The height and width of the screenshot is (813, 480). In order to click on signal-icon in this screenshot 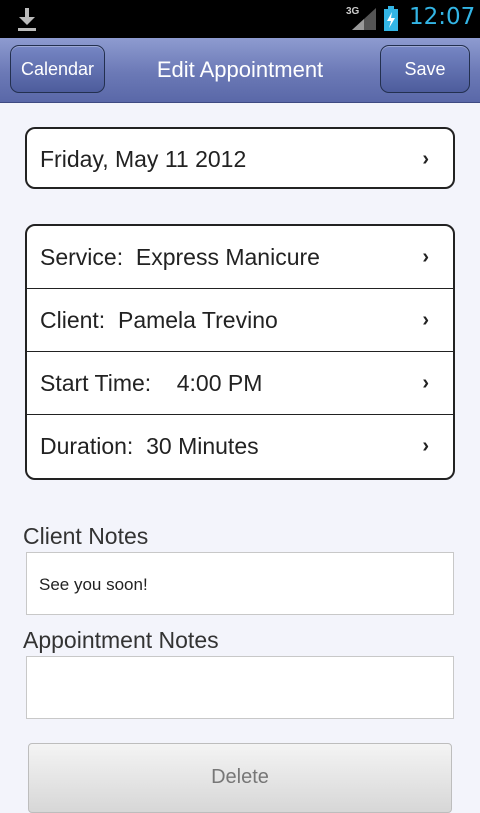, I will do `click(364, 19)`.